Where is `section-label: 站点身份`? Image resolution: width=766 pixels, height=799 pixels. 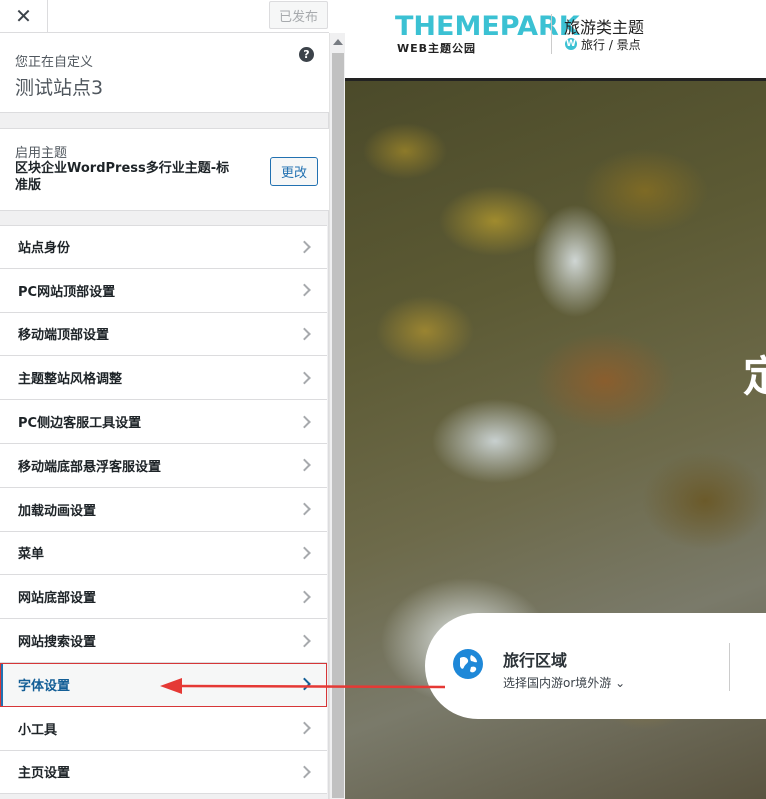
section-label: 站点身份 is located at coordinates (44, 249).